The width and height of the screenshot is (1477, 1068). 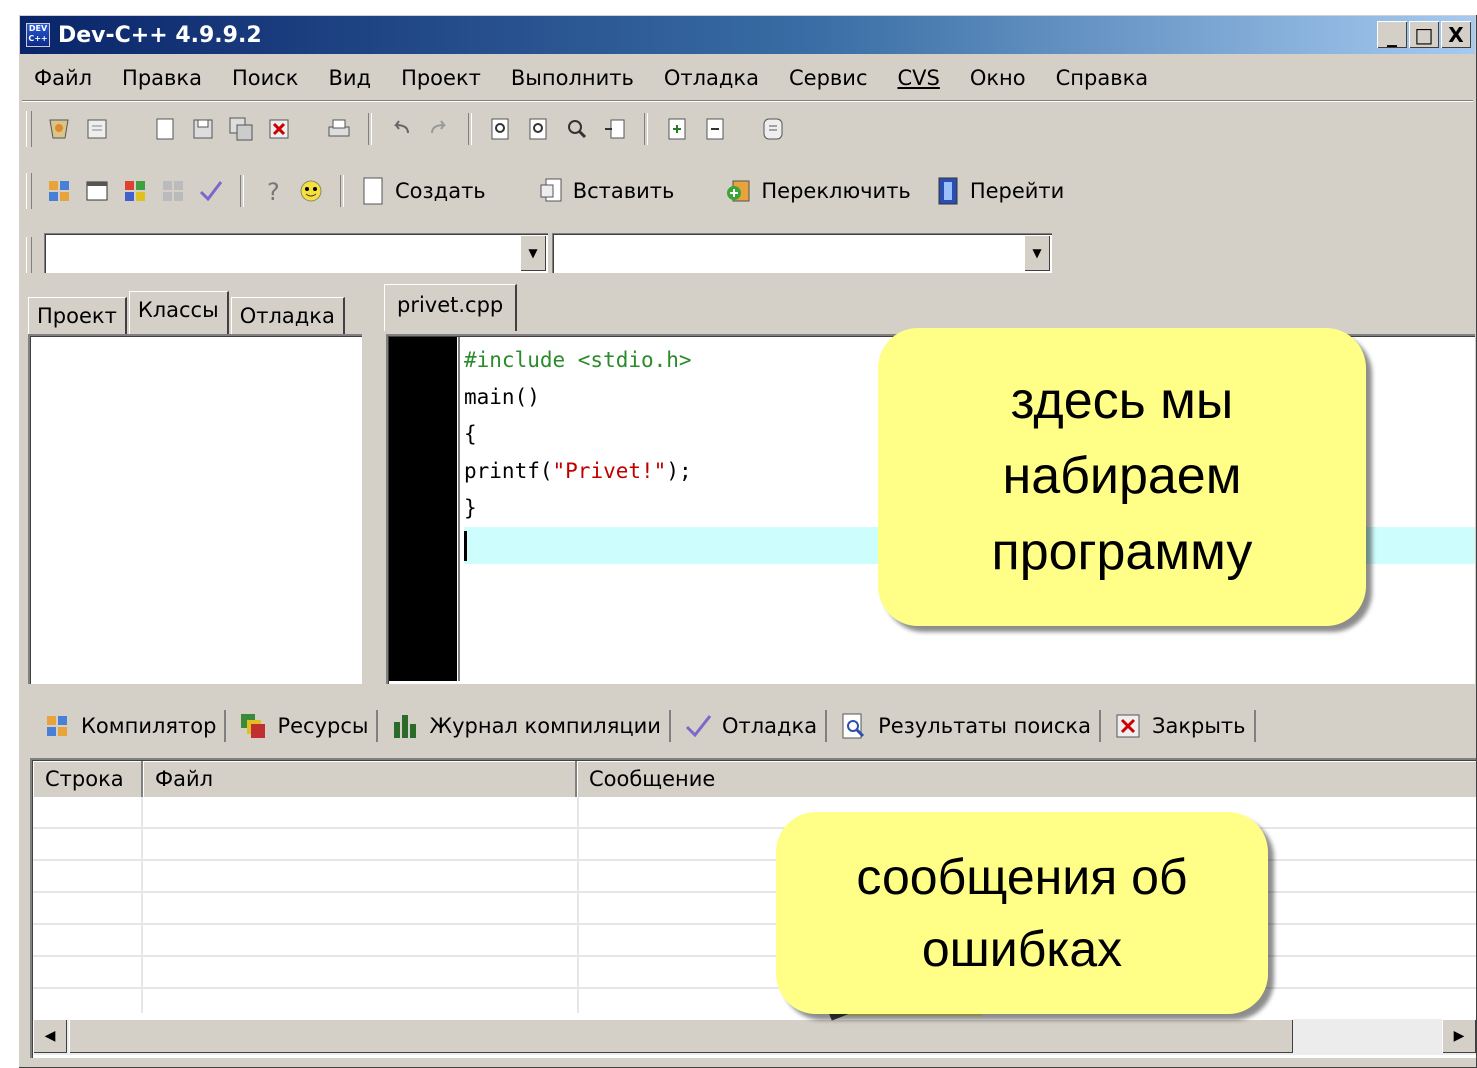 What do you see at coordinates (1001, 78) in the screenshot?
I see `menu-window: Окно` at bounding box center [1001, 78].